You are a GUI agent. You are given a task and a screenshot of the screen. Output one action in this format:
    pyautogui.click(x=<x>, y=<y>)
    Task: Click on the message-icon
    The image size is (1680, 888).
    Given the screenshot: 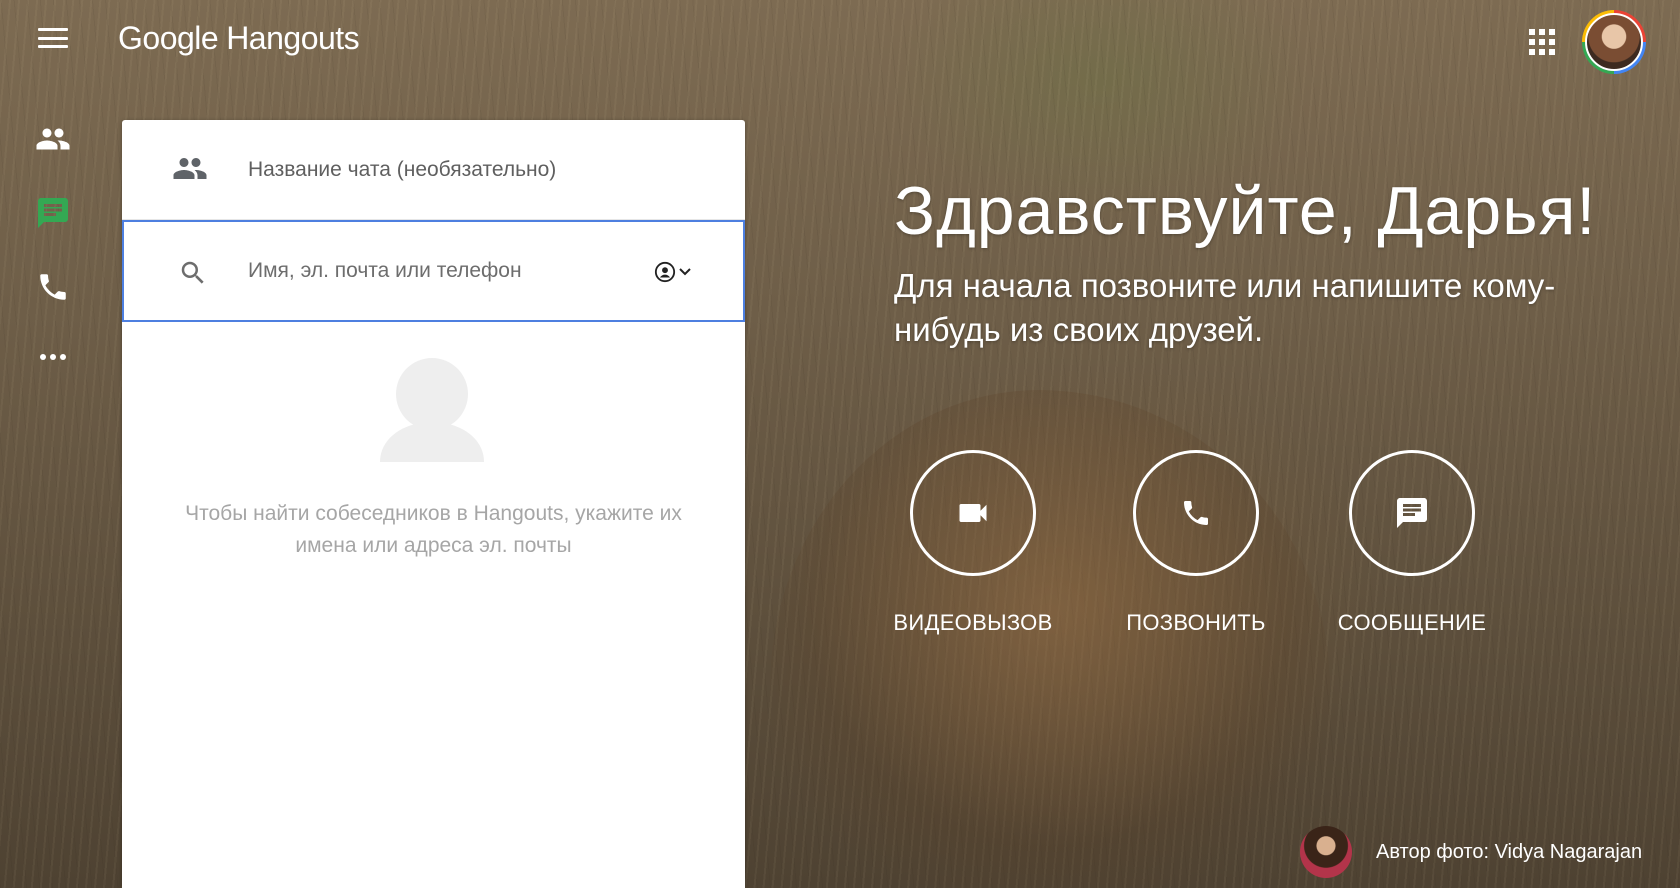 What is the action you would take?
    pyautogui.click(x=1412, y=513)
    